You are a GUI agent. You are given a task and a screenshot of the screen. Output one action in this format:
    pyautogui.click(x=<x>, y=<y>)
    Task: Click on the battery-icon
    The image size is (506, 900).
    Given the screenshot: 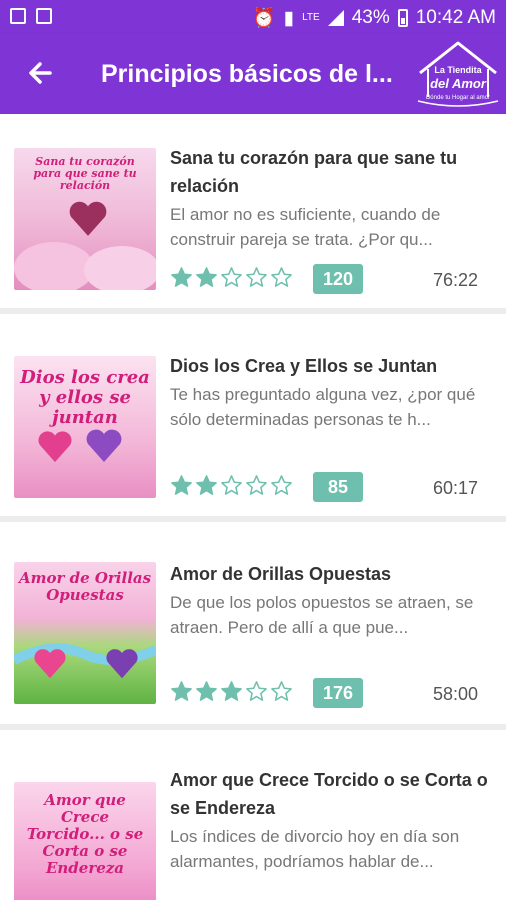 What is the action you would take?
    pyautogui.click(x=402, y=18)
    